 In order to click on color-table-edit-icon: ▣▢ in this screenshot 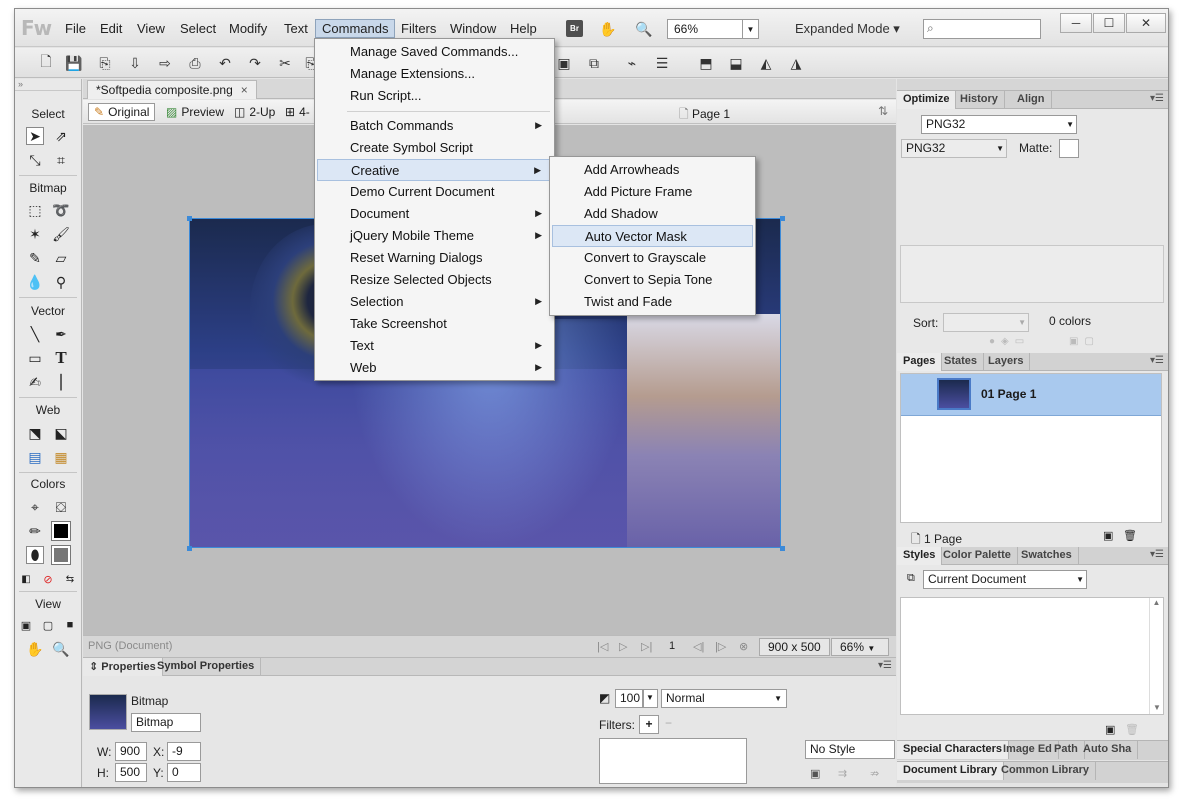, I will do `click(1084, 341)`.